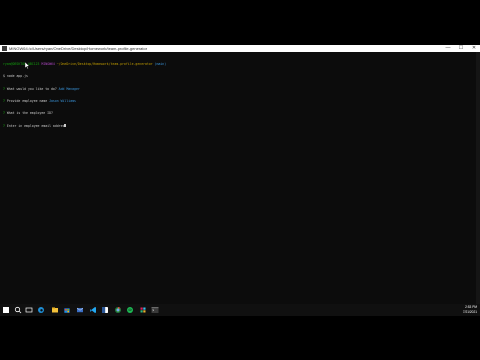  Describe the element at coordinates (17, 76) in the screenshot. I see `command-text: node app.js` at that location.